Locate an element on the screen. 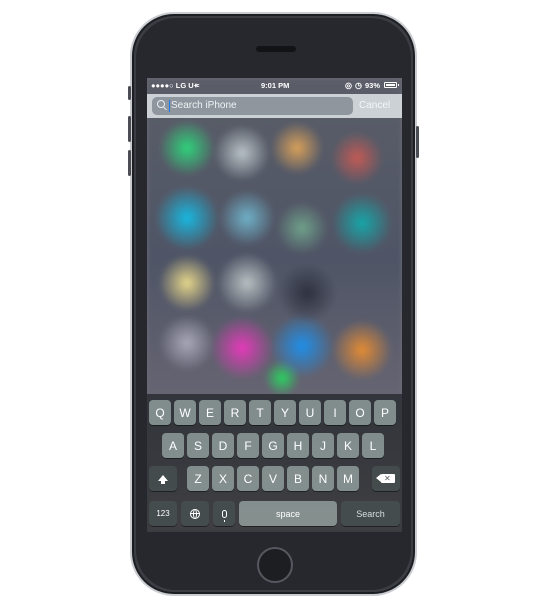  key-k: K is located at coordinates (348, 445).